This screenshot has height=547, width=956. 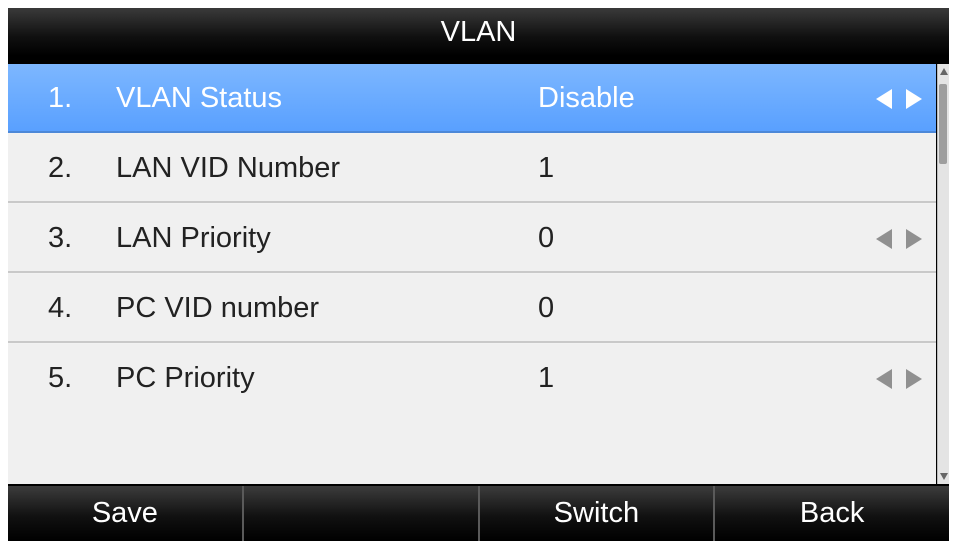 What do you see at coordinates (472, 168) in the screenshot?
I see `row-lan-vid-number: 2. LAN VID Number 1` at bounding box center [472, 168].